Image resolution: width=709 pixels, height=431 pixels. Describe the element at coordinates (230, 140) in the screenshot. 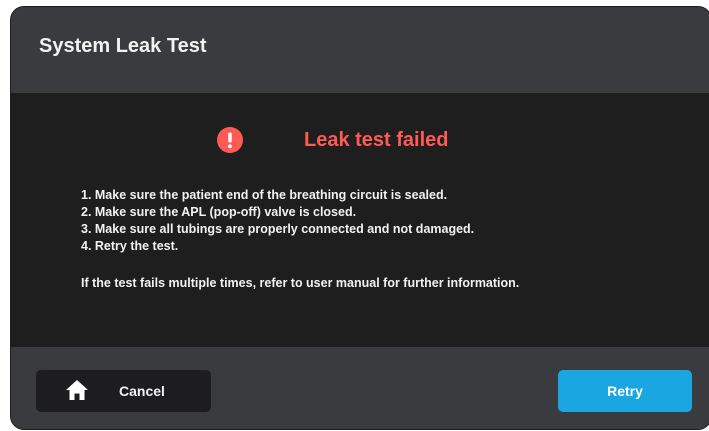

I see `alert-circle-icon` at that location.